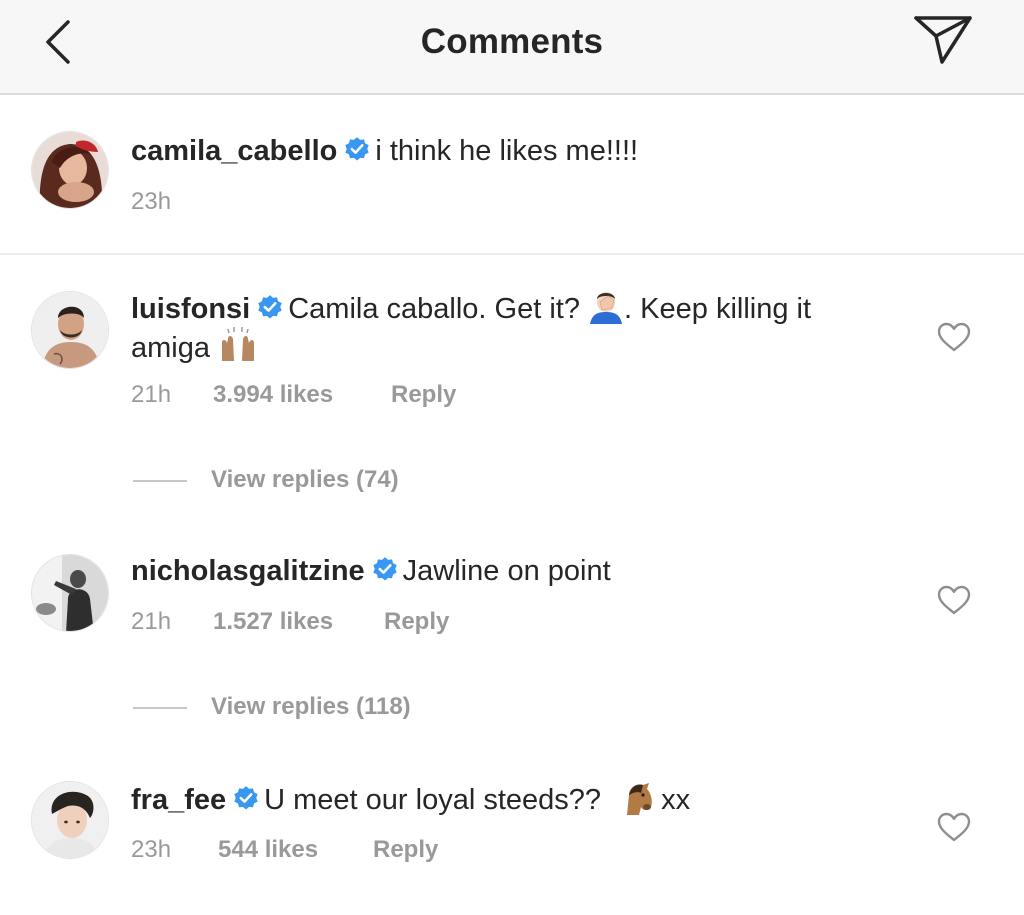  What do you see at coordinates (248, 571) in the screenshot?
I see `comment-username: nicholasgalitzine` at bounding box center [248, 571].